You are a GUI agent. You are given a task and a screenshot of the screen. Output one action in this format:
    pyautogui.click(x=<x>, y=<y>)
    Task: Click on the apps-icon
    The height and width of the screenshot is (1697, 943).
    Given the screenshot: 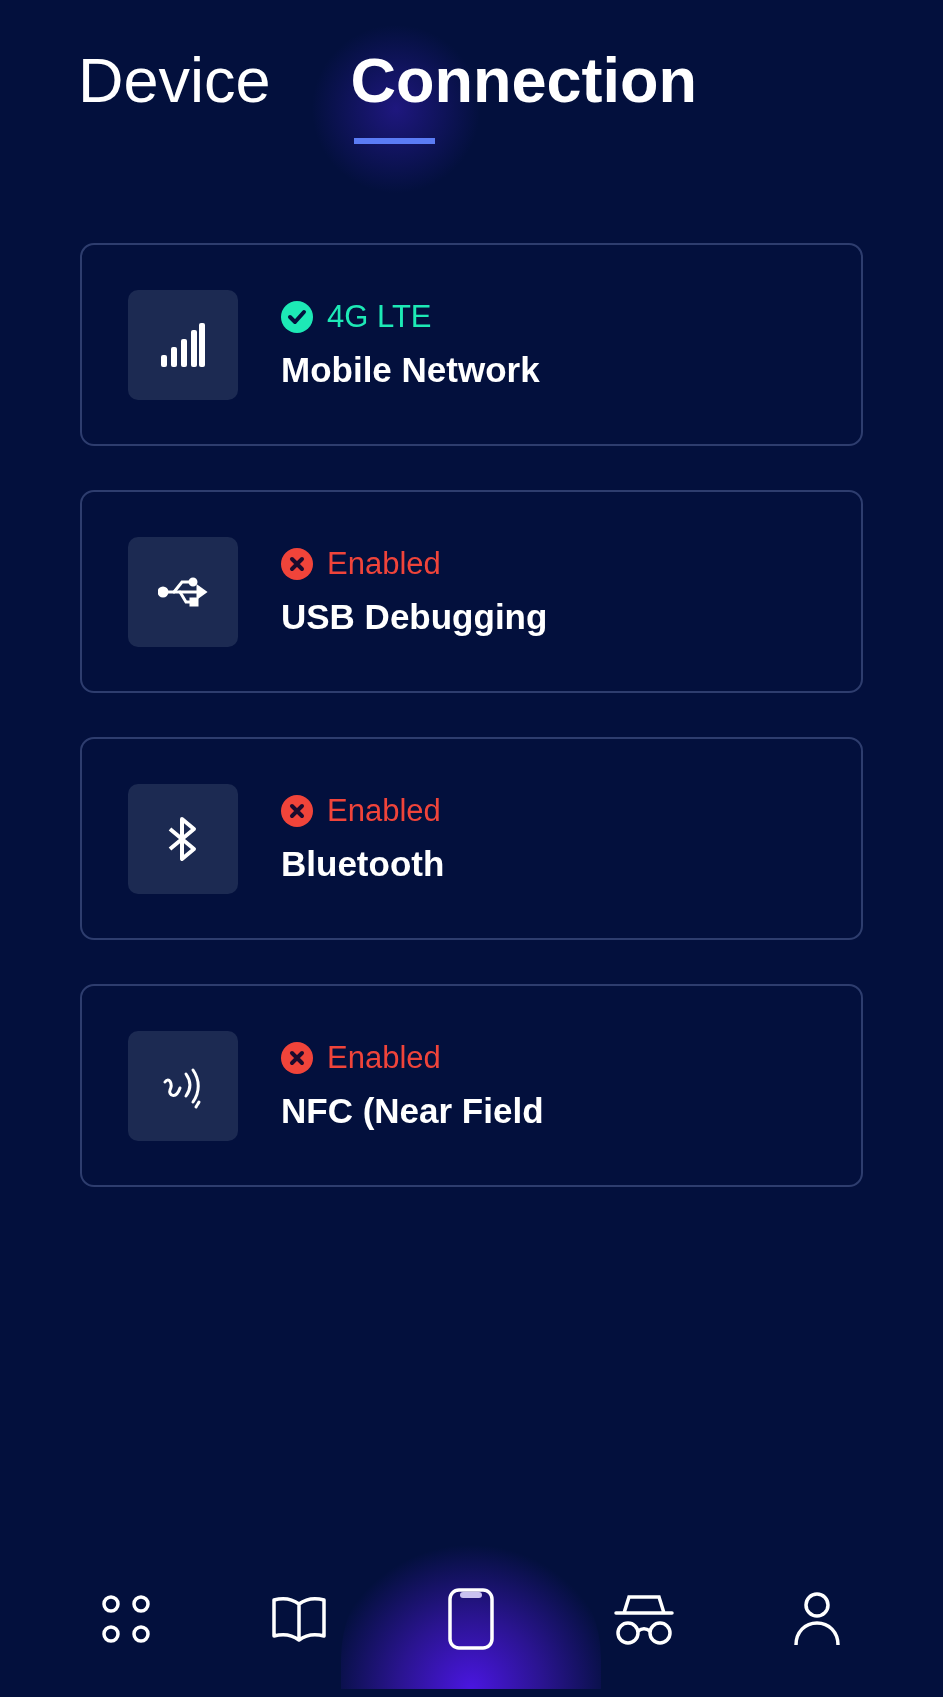 What is the action you would take?
    pyautogui.click(x=126, y=1619)
    